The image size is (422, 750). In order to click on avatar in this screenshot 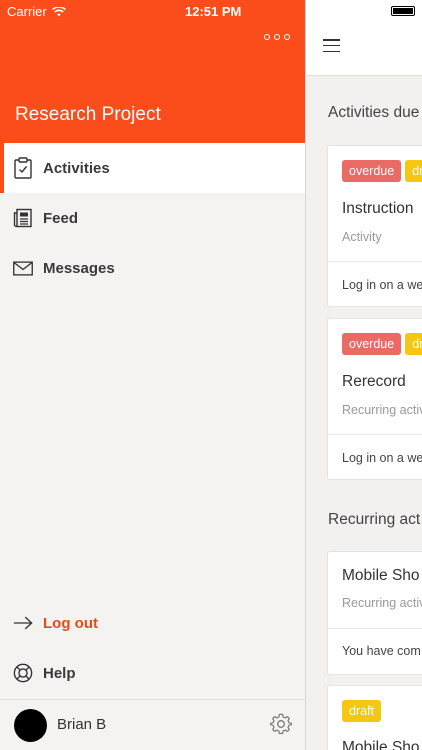, I will do `click(30, 725)`.